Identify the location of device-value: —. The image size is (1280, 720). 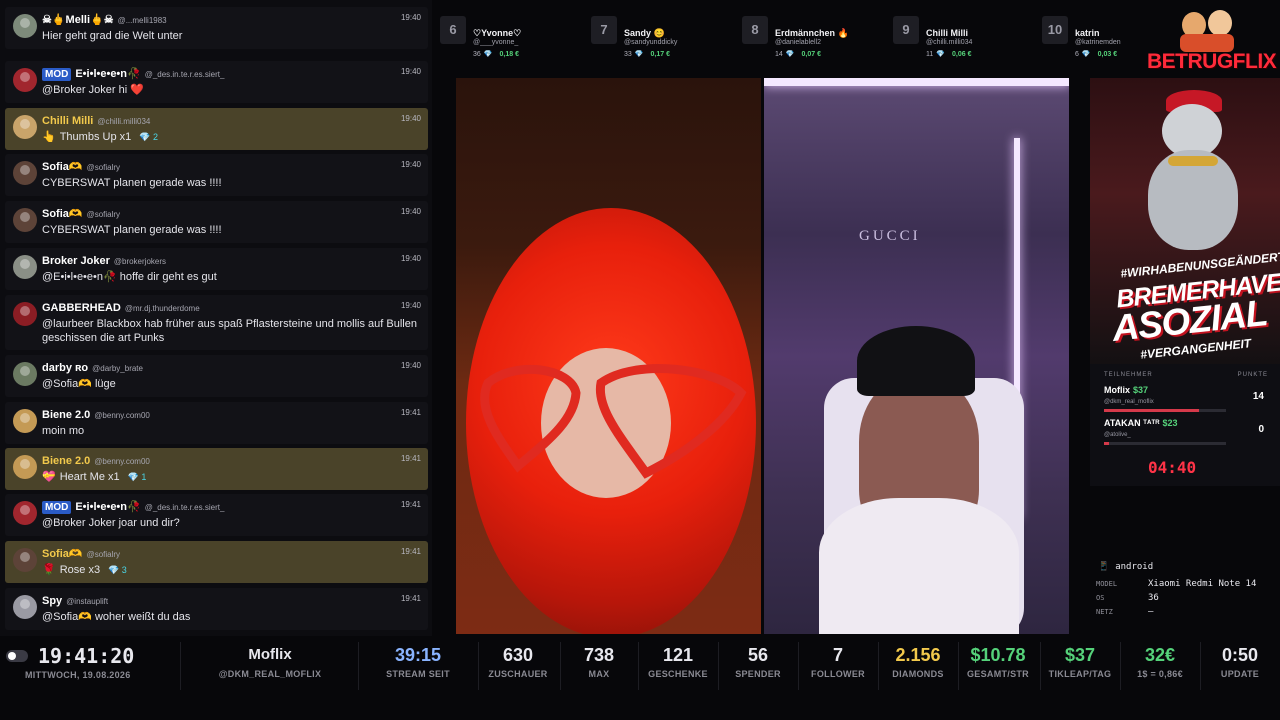
(1151, 612).